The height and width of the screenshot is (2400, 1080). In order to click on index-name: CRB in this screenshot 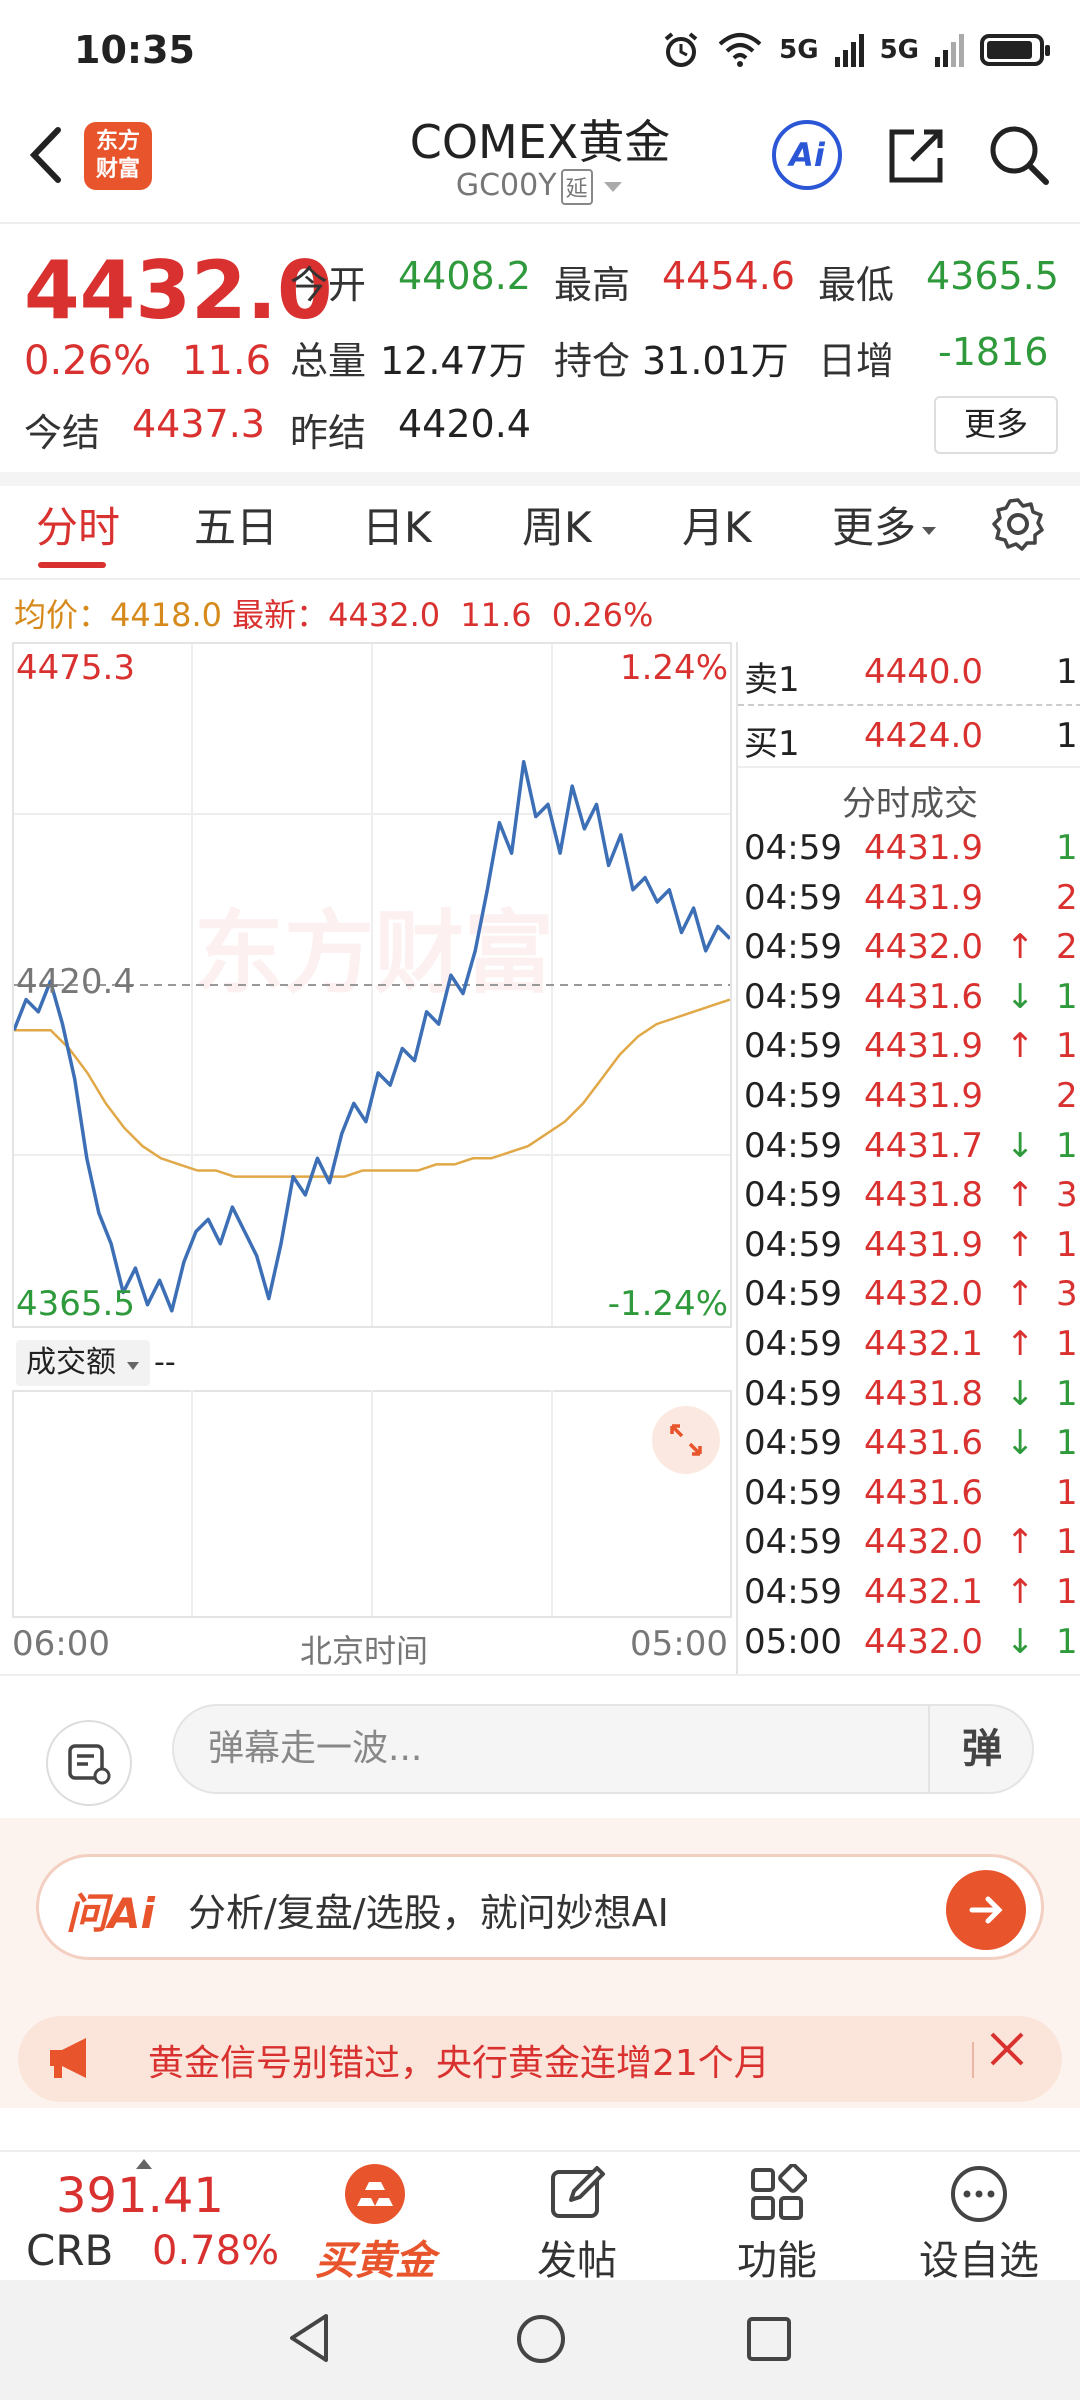, I will do `click(69, 2250)`.